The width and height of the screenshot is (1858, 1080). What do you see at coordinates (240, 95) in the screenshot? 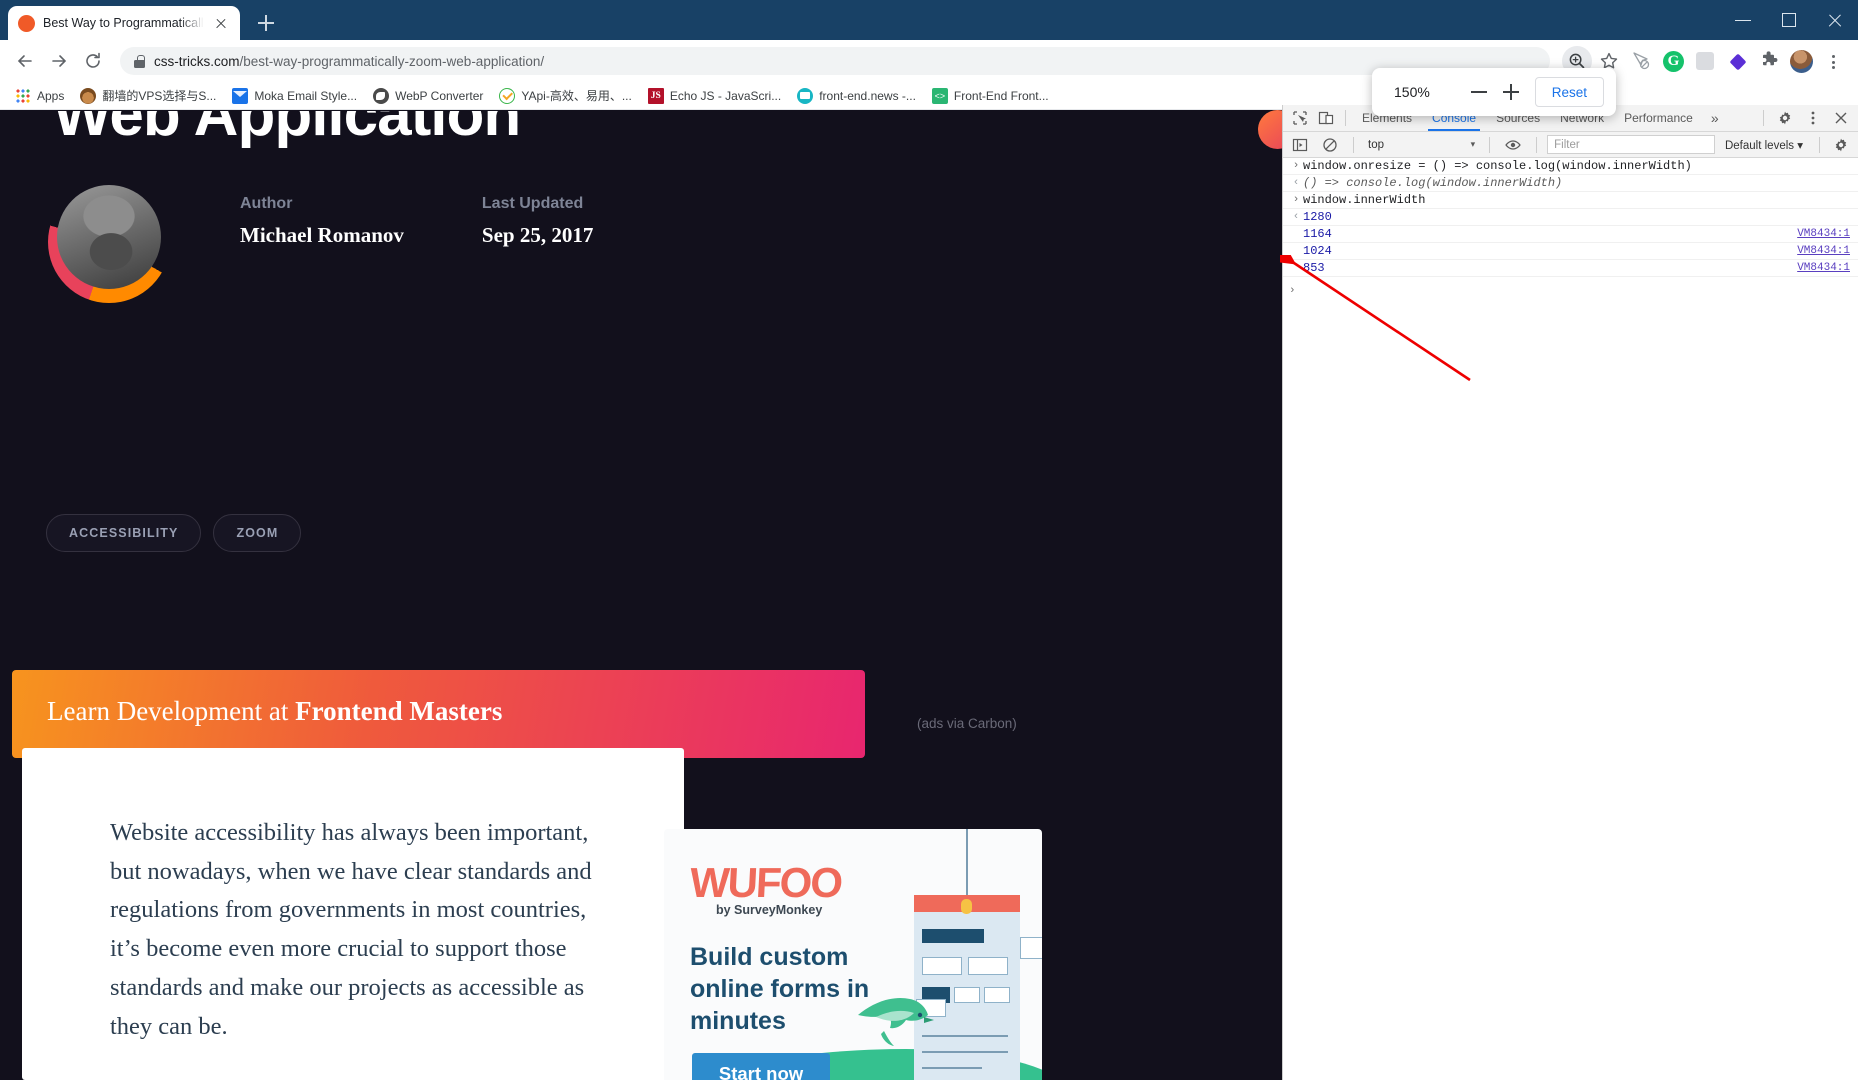
I see `mail-icon` at bounding box center [240, 95].